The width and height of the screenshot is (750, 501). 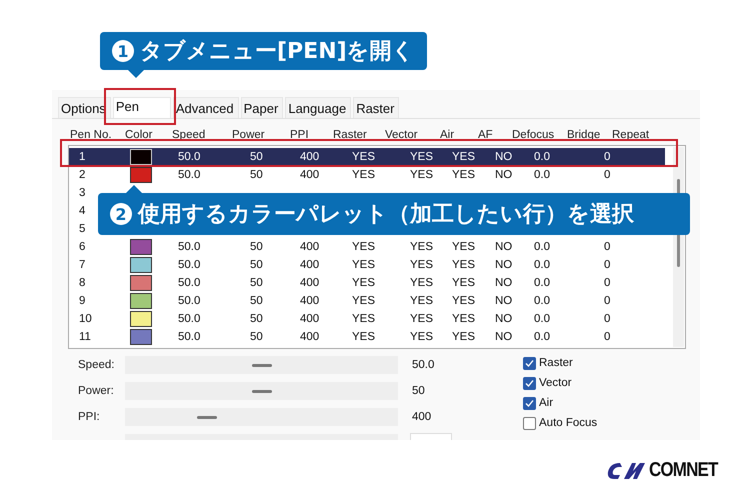 What do you see at coordinates (97, 365) in the screenshot?
I see `slider-label: Speed:` at bounding box center [97, 365].